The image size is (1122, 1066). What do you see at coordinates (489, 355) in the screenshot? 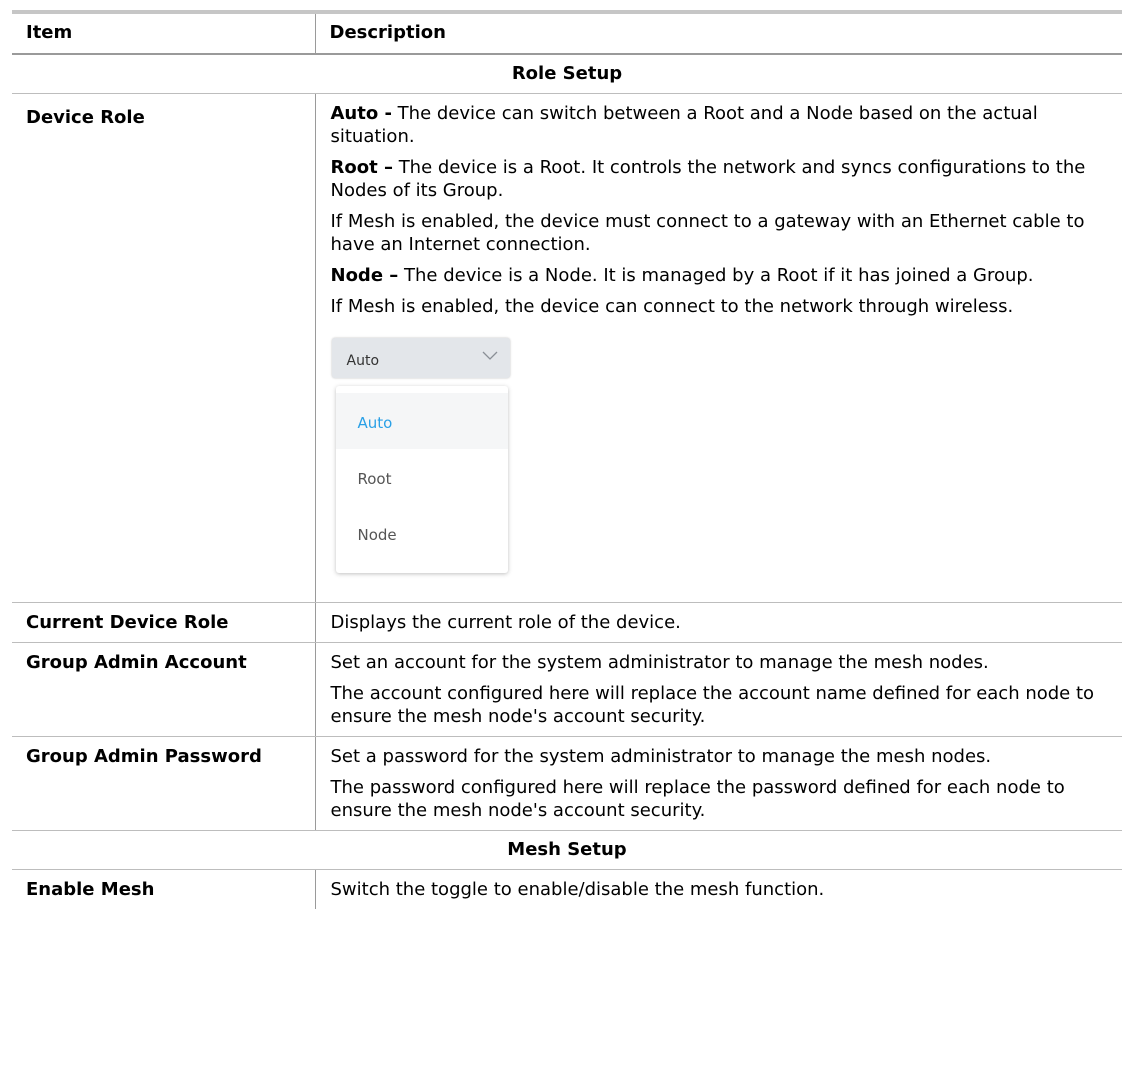
I see `chevron-down-icon` at bounding box center [489, 355].